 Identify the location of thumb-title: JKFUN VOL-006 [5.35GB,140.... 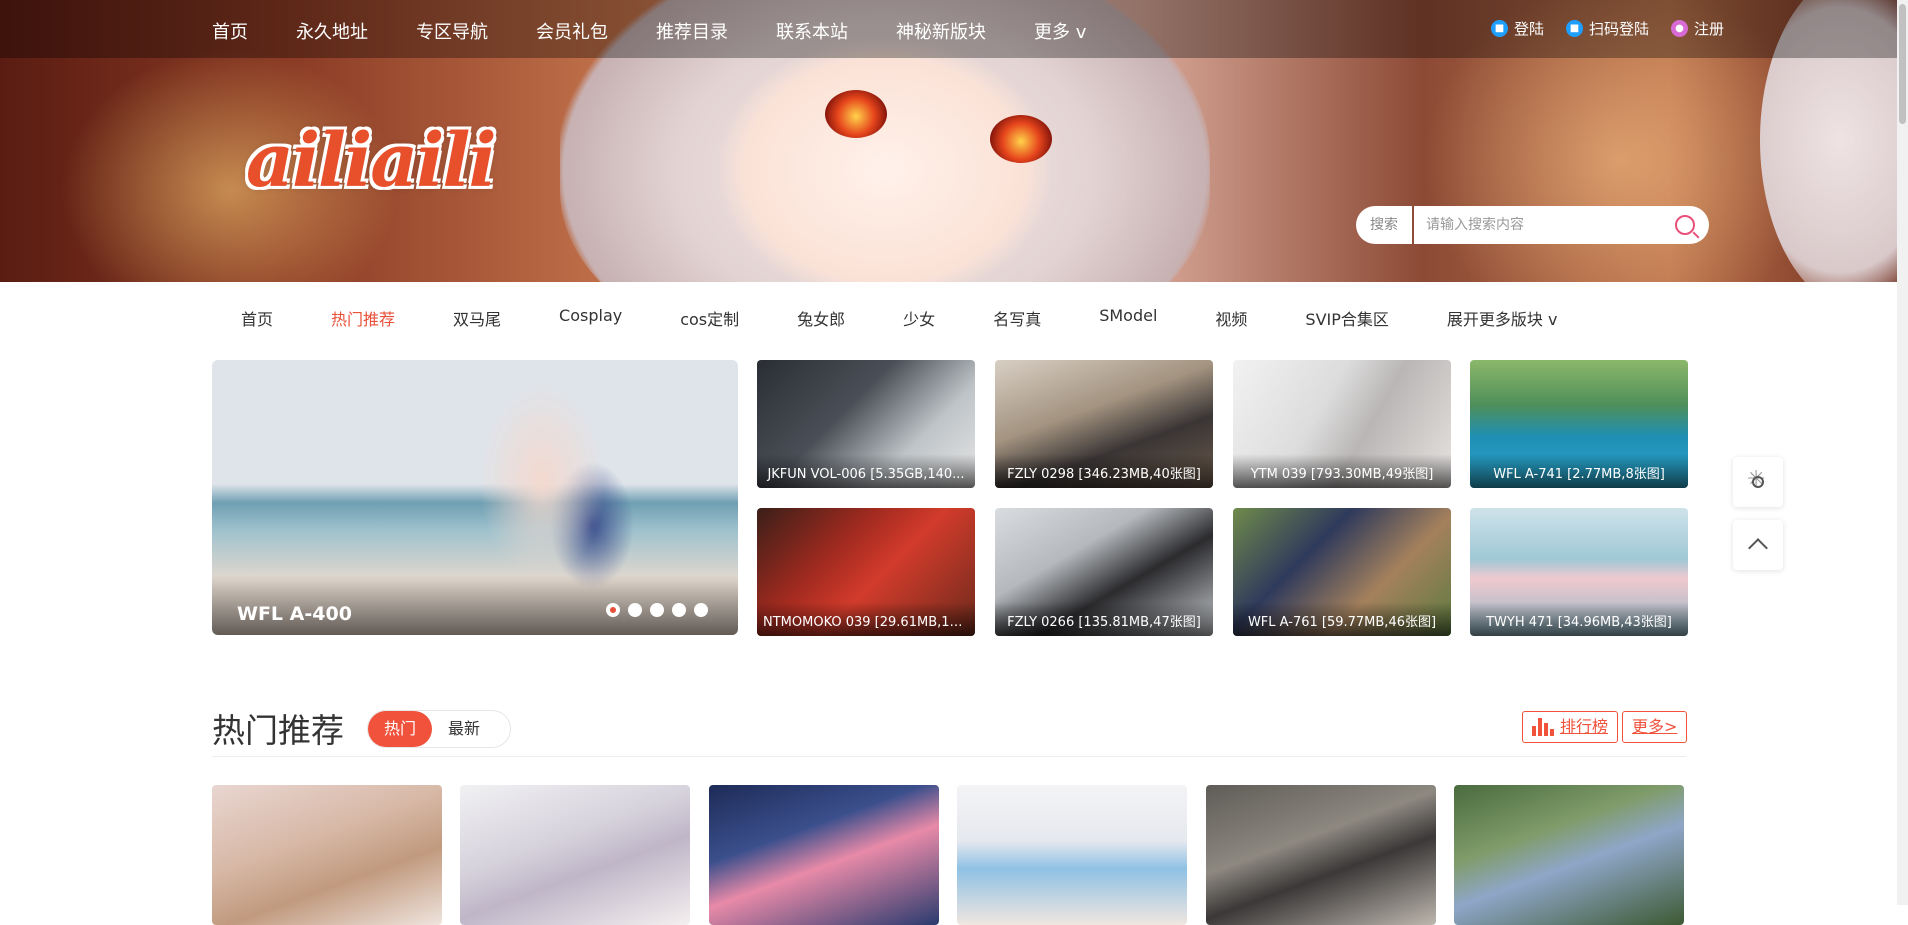
(866, 474).